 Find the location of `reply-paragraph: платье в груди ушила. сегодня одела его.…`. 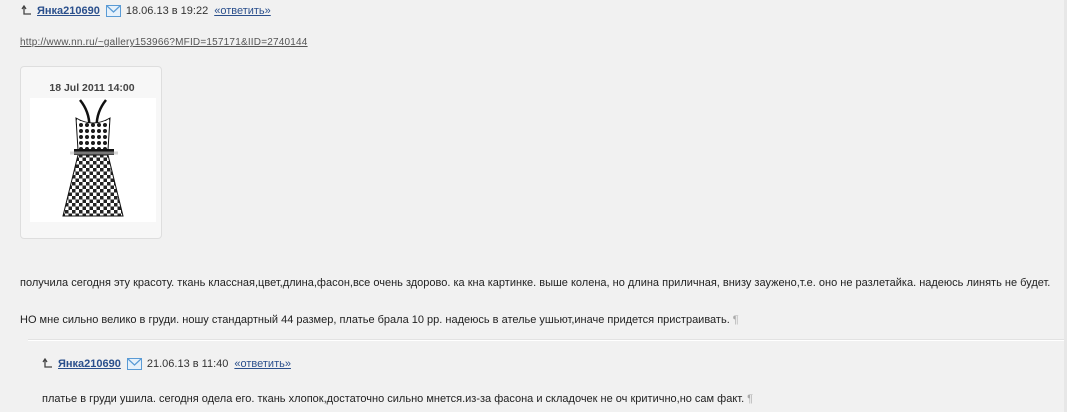

reply-paragraph: платье в груди ушила. сегодня одела его.… is located at coordinates (397, 399).